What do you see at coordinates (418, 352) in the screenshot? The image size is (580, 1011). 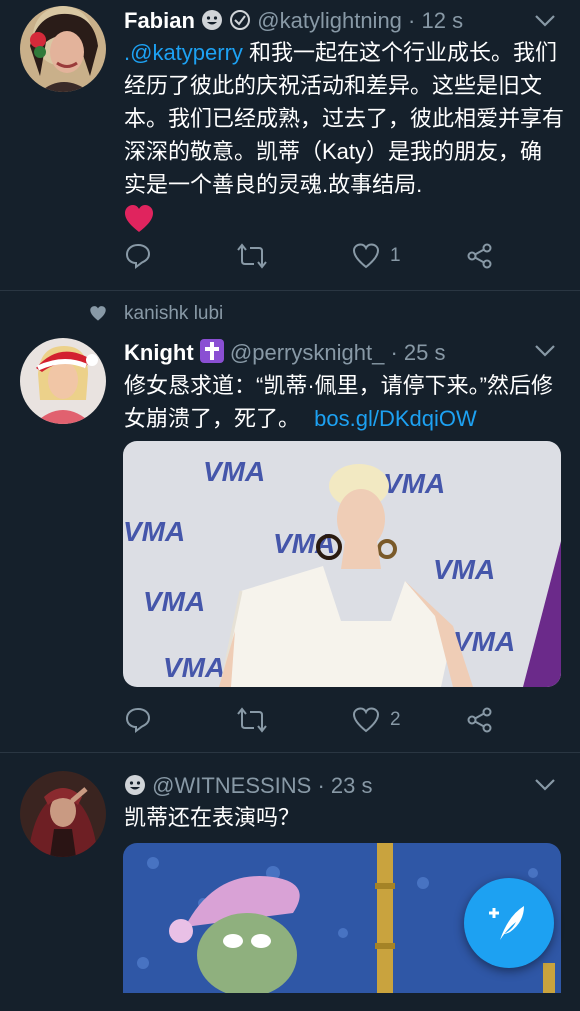 I see `timestamp: · 25 s` at bounding box center [418, 352].